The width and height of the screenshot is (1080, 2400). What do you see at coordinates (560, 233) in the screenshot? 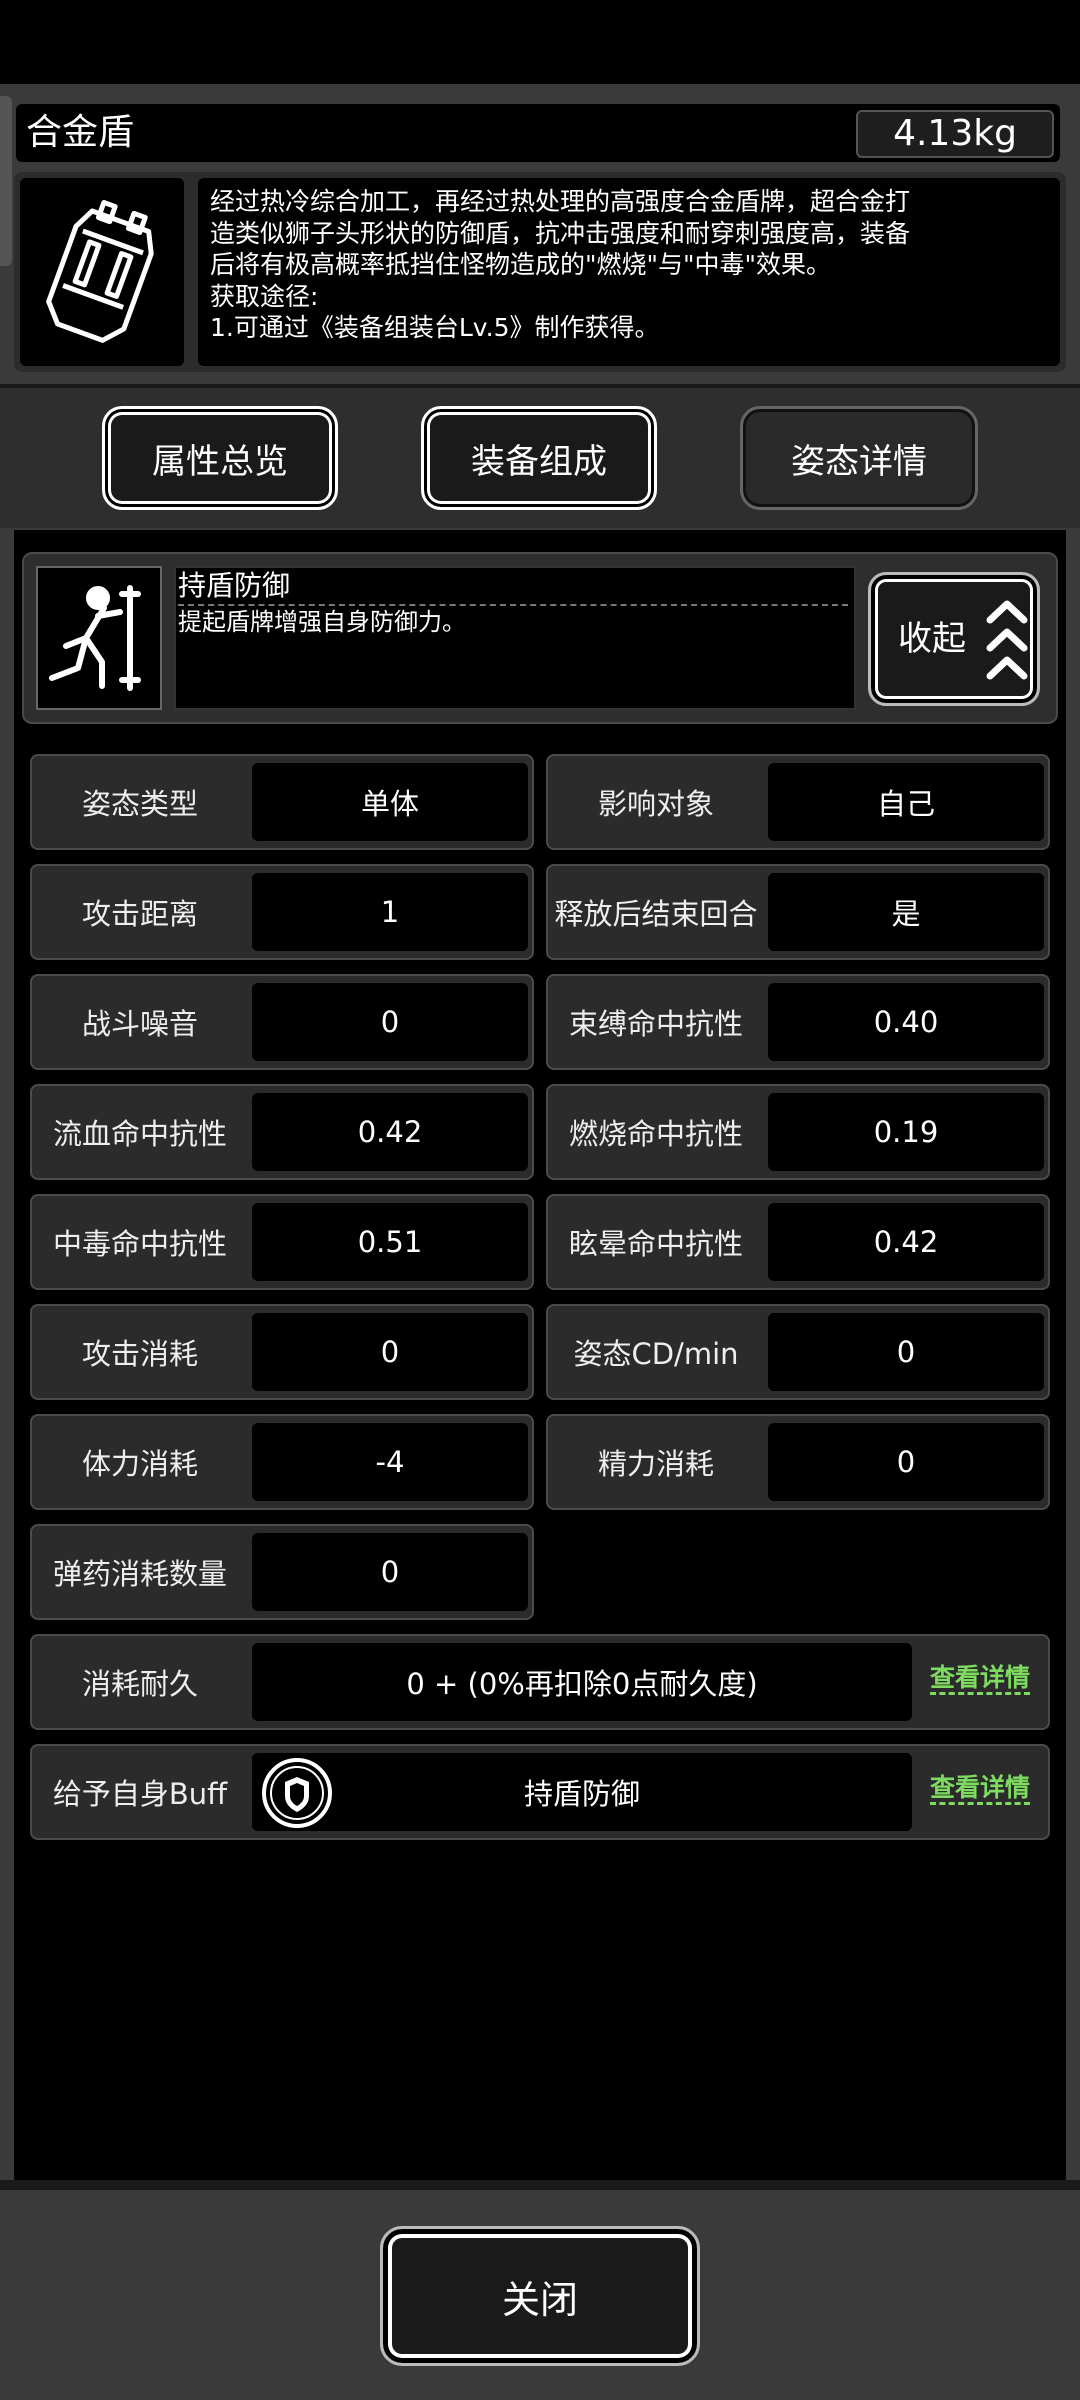
I see `description-line: 造类似狮子头形状的防御盾，抗冲击强度和耐穿刺强度高，装备` at bounding box center [560, 233].